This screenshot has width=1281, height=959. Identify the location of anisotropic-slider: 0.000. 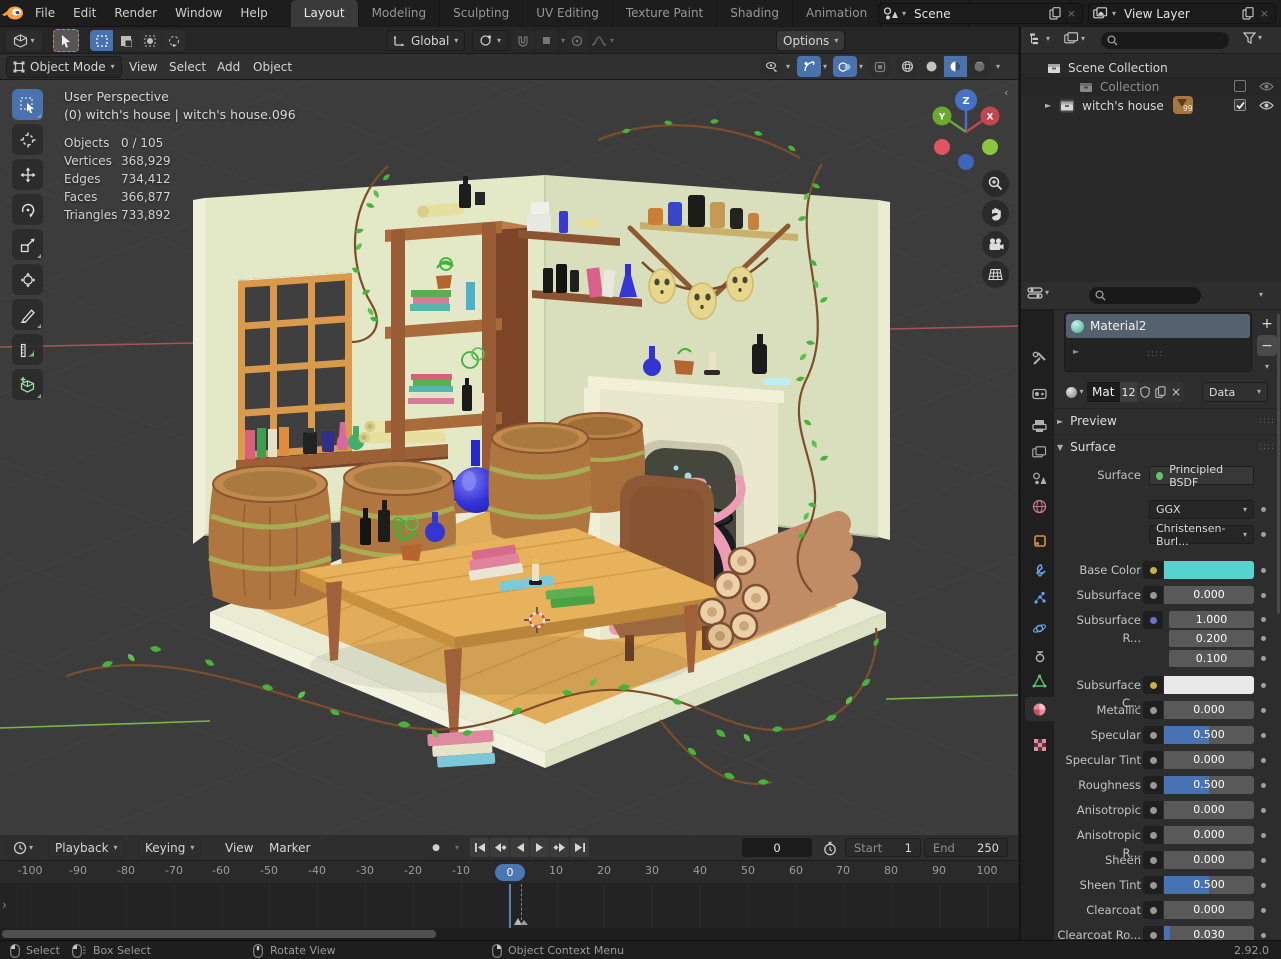
(1209, 810).